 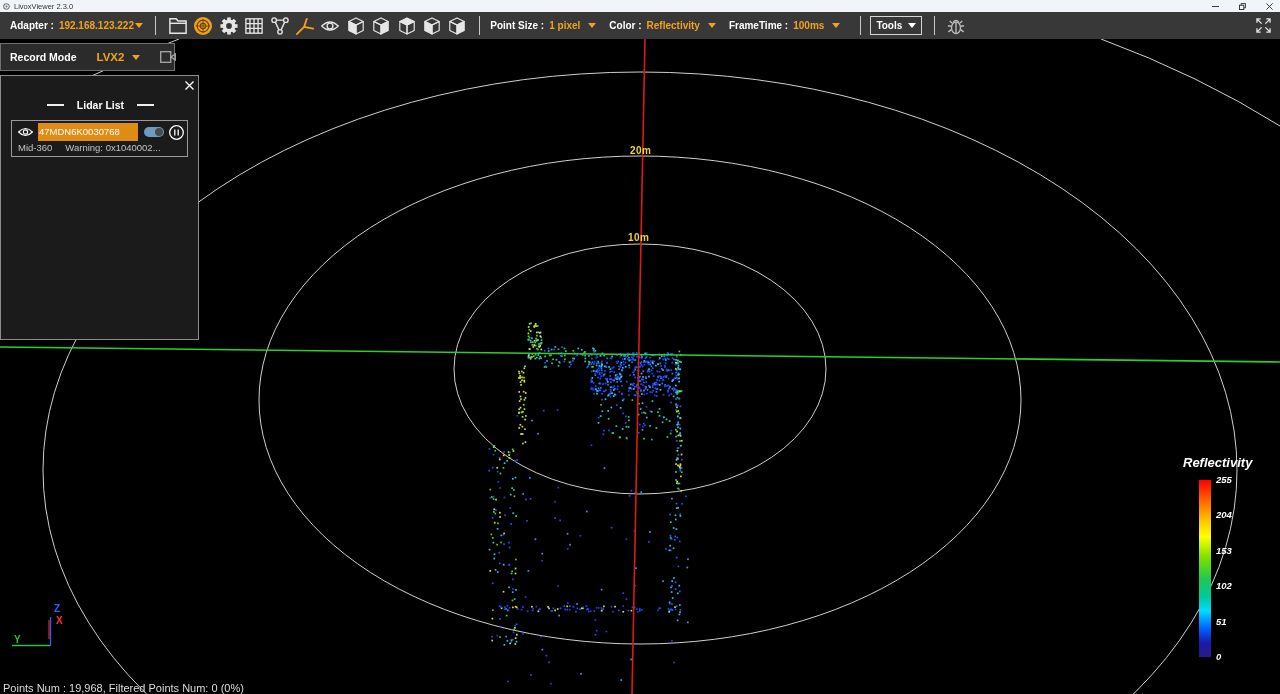 What do you see at coordinates (176, 132) in the screenshot?
I see `pause-icon` at bounding box center [176, 132].